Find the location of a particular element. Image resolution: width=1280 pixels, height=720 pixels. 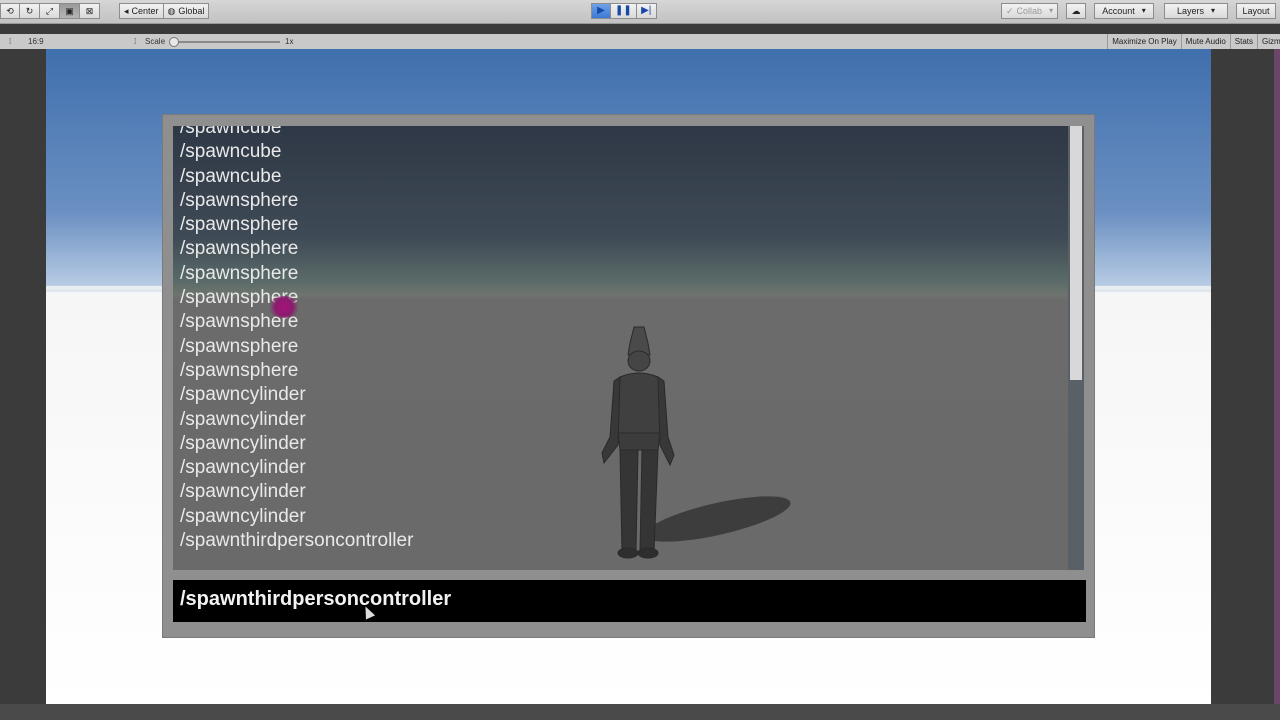

layout-group: Layout is located at coordinates (1256, 11).